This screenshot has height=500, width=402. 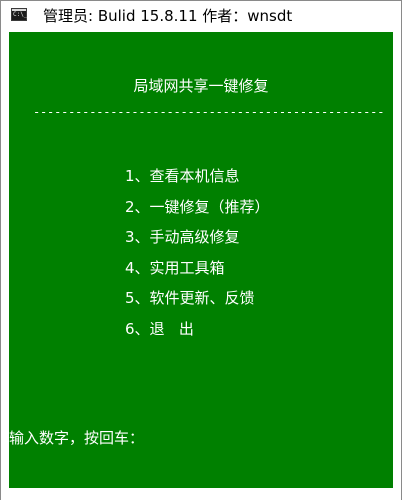 What do you see at coordinates (159, 328) in the screenshot?
I see `menu-item-exit: 6、退 出` at bounding box center [159, 328].